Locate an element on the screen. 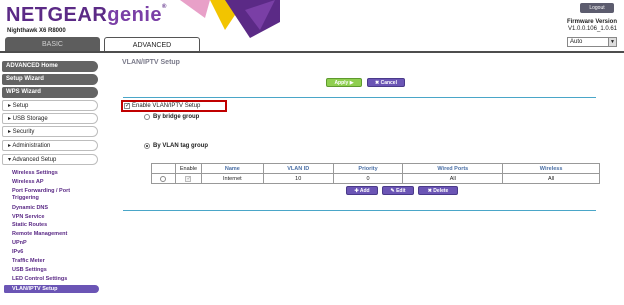 The width and height of the screenshot is (624, 305). divider-top is located at coordinates (359, 97).